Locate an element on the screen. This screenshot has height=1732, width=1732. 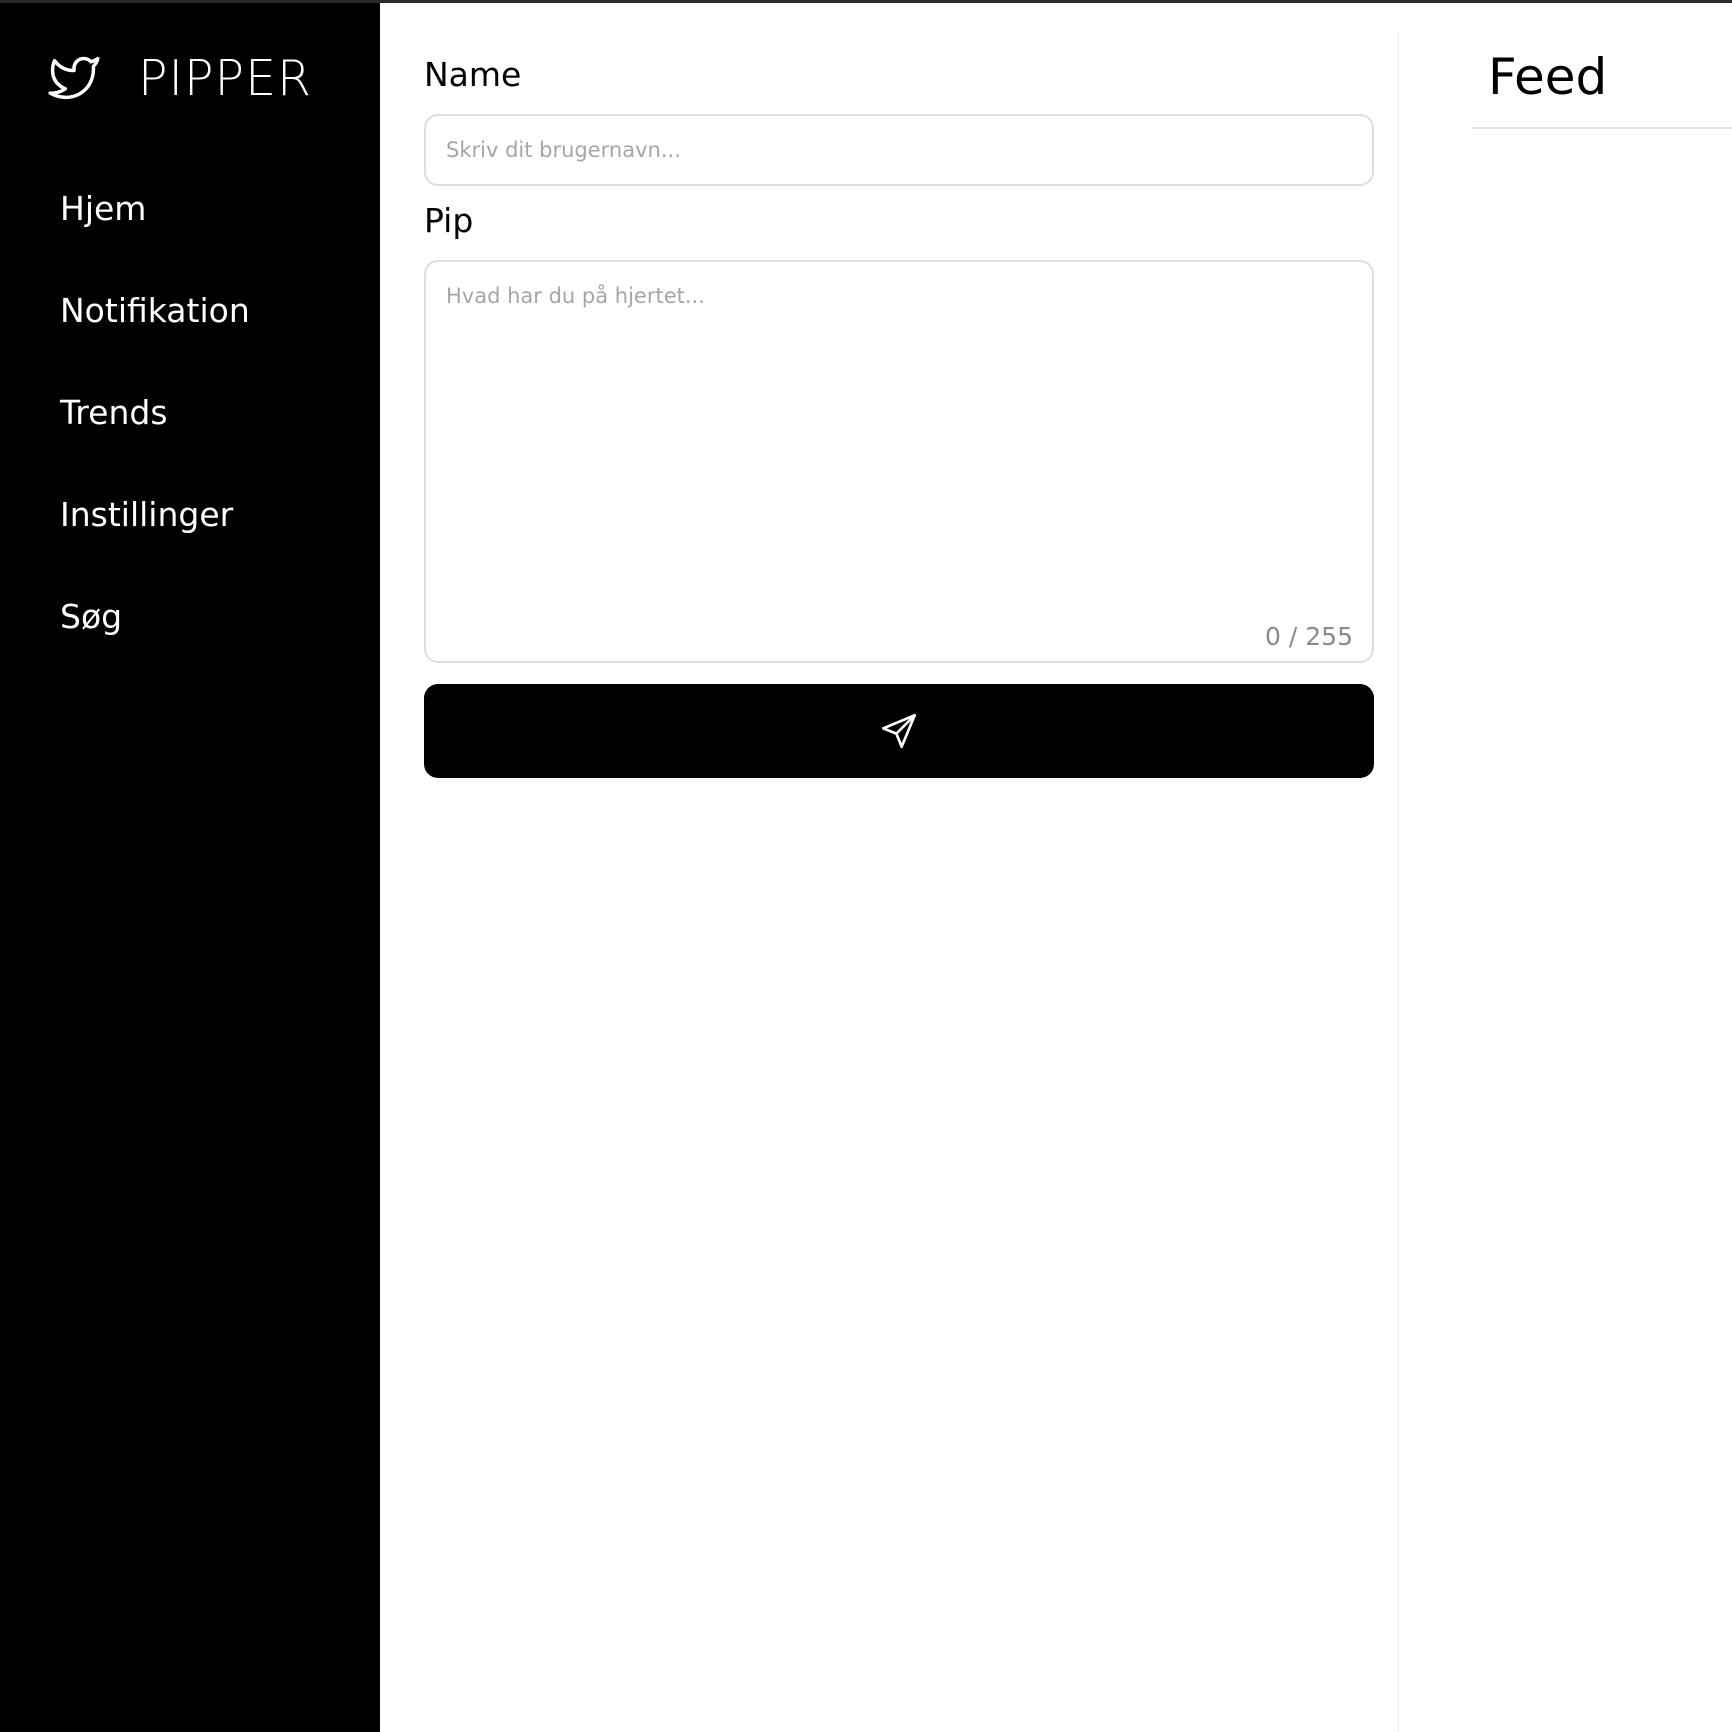
send-button is located at coordinates (899, 731).